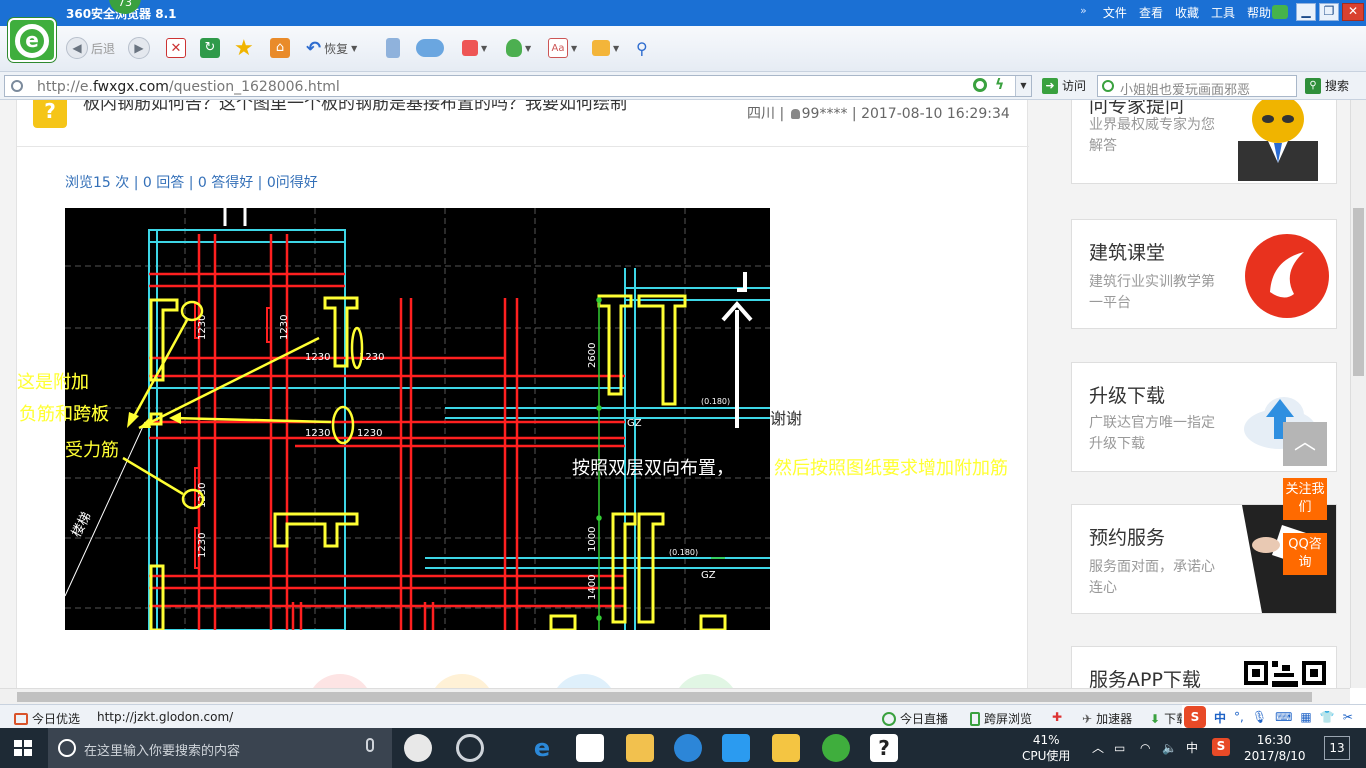 The height and width of the screenshot is (768, 1366). What do you see at coordinates (1305, 499) in the screenshot?
I see `follow-us-button: 关注我们` at bounding box center [1305, 499].